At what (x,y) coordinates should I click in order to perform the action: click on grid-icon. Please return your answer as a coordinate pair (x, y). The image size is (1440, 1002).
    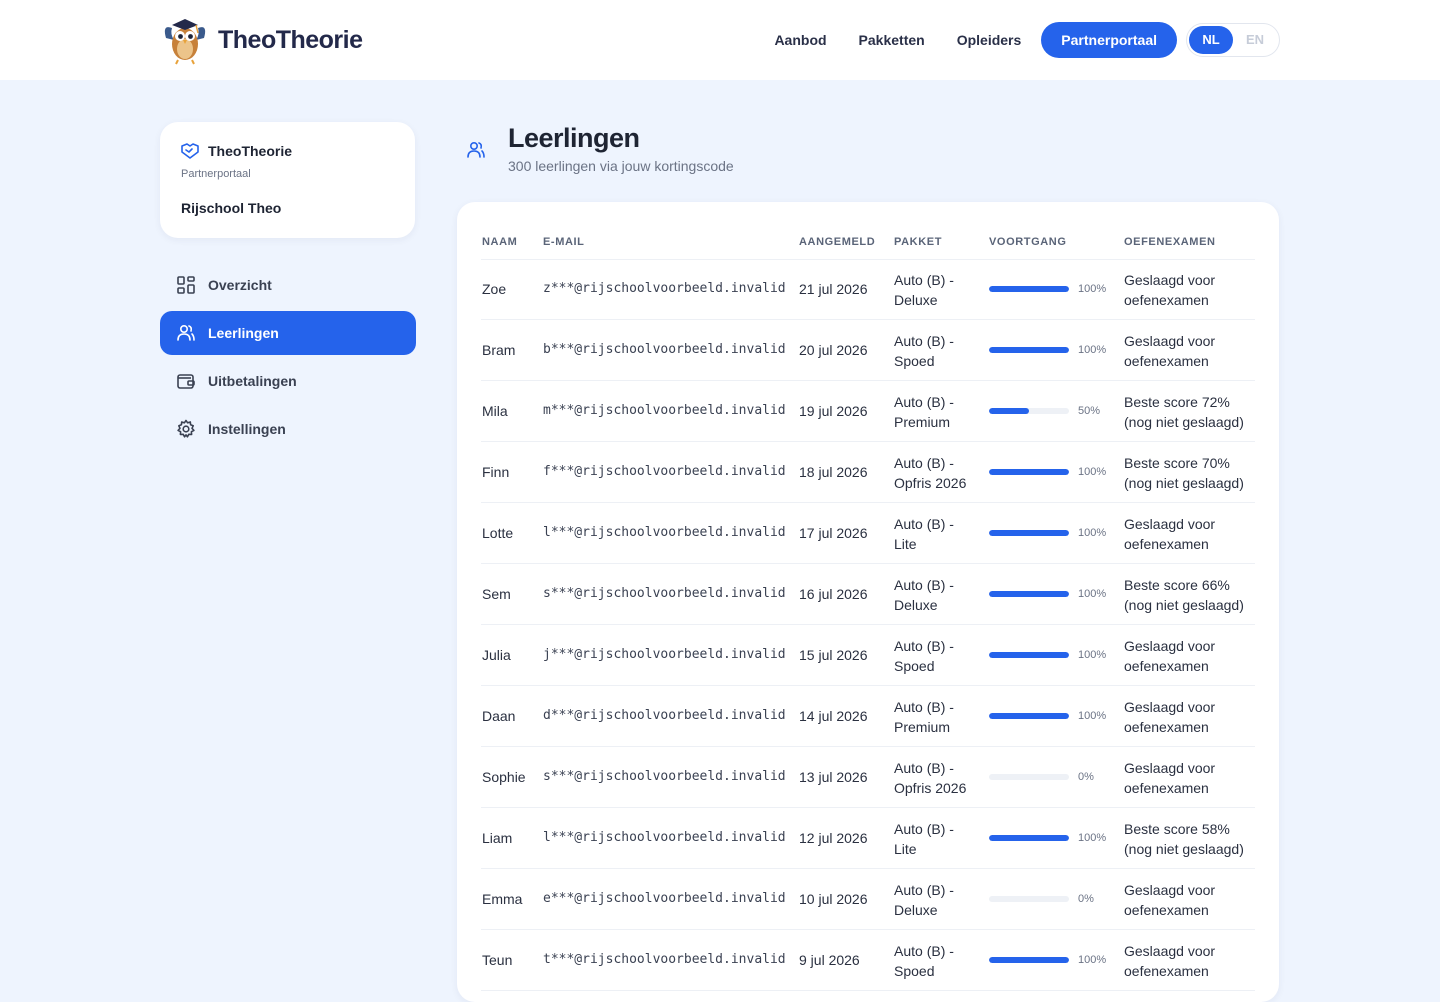
    Looking at the image, I should click on (186, 285).